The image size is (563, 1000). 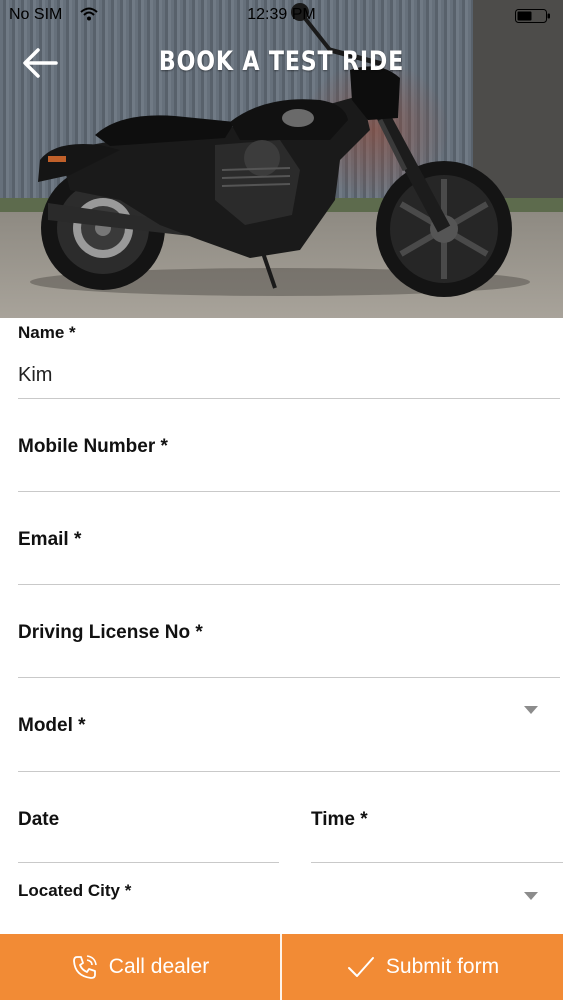 I want to click on name-field: Name * Kim, so click(x=289, y=359).